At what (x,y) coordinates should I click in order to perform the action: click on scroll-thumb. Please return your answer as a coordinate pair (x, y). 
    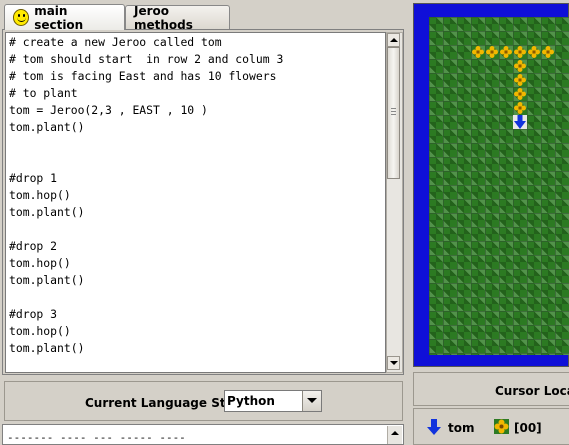
    Looking at the image, I should click on (393, 113).